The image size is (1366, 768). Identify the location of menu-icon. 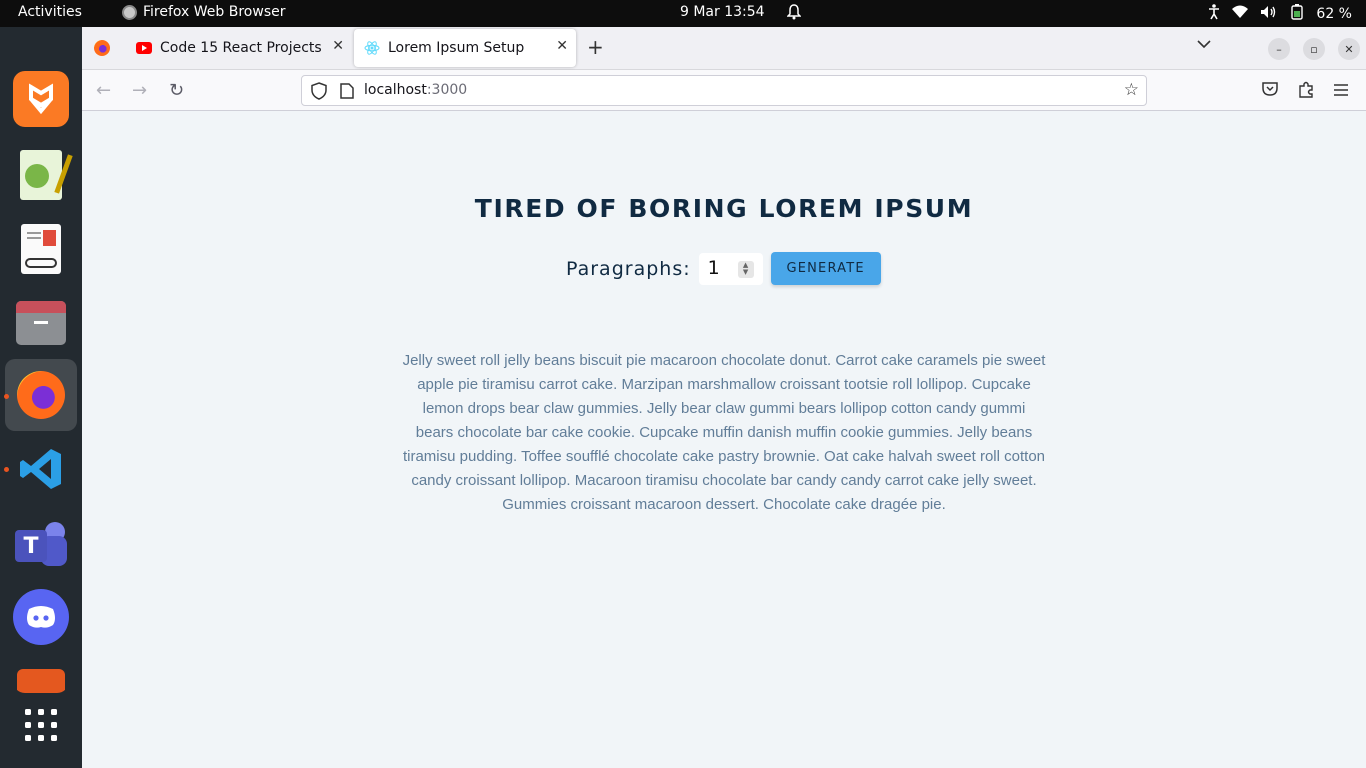
(1341, 90).